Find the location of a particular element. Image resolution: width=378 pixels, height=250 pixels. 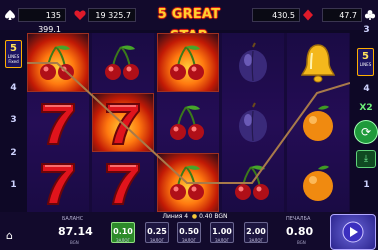

bet-value: 0.10 is located at coordinates (123, 231).